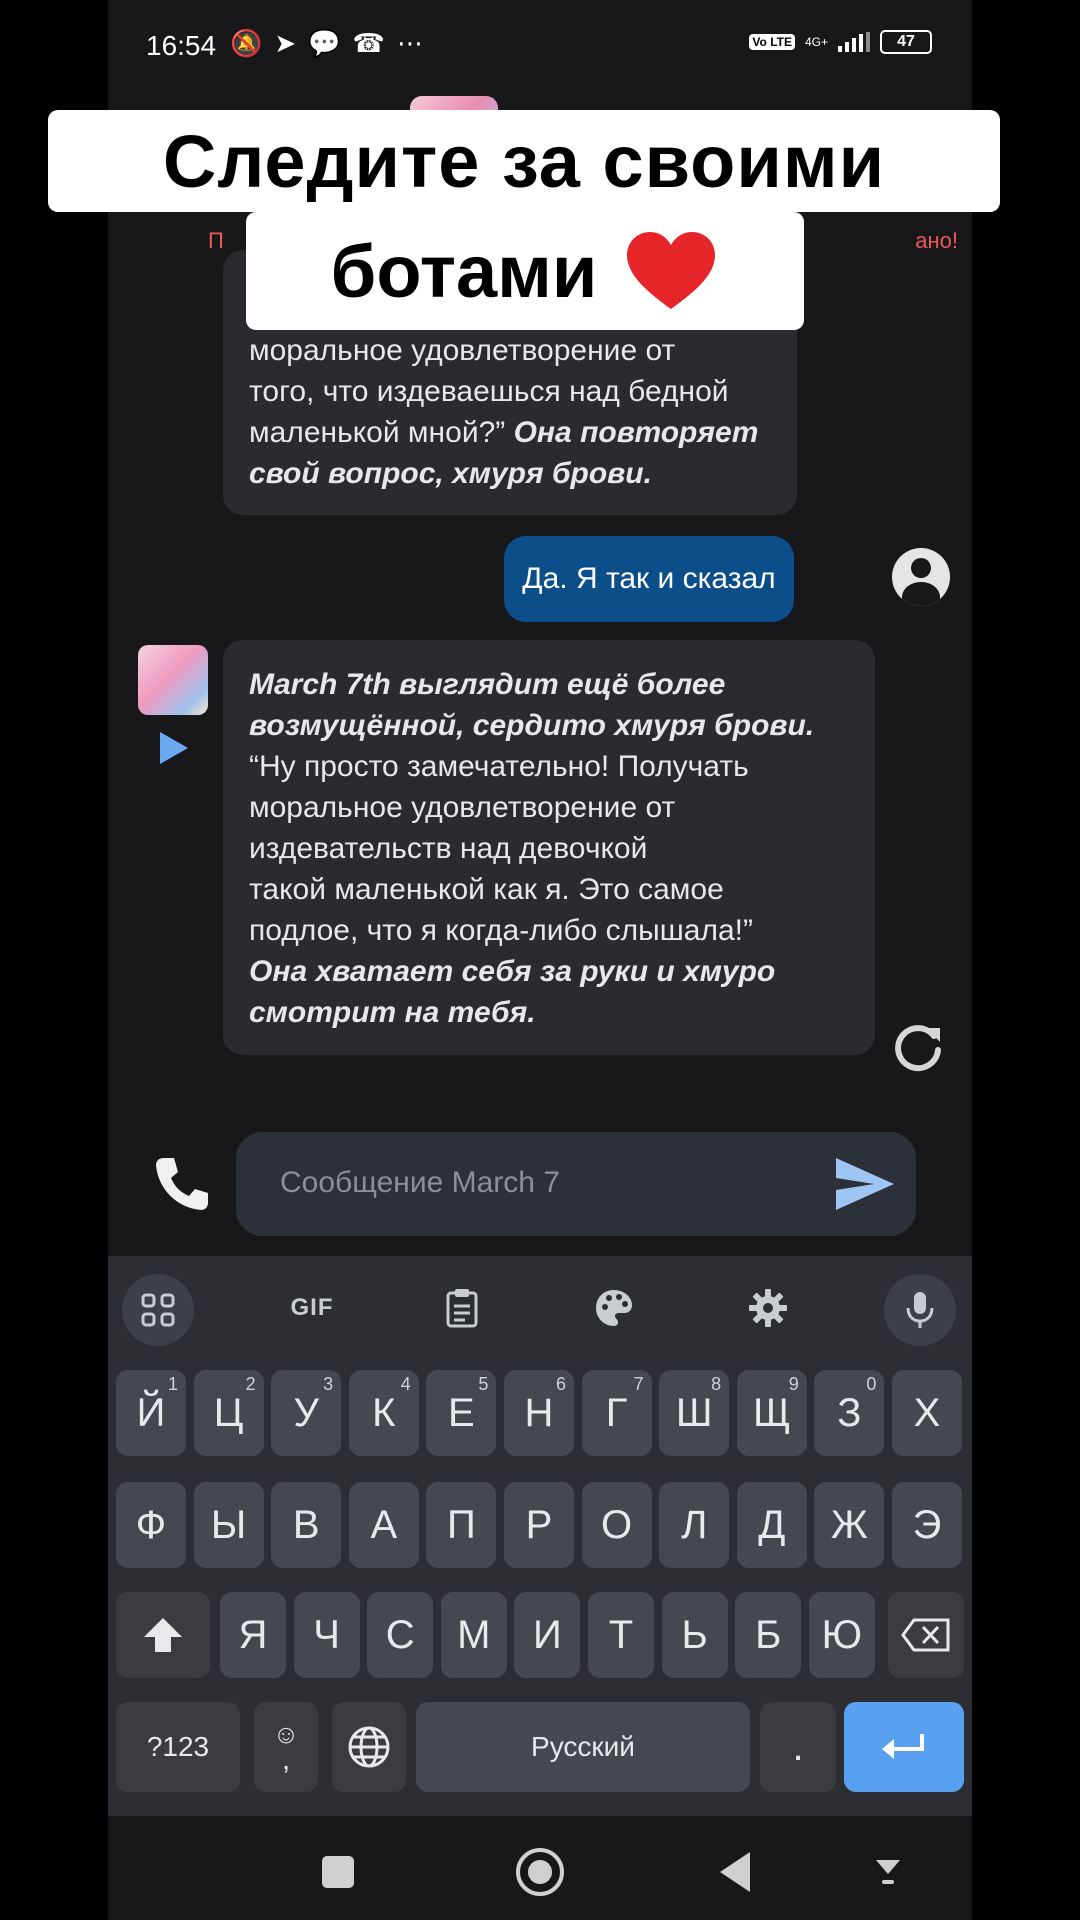 The height and width of the screenshot is (1920, 1080). I want to click on key: Я, so click(253, 1635).